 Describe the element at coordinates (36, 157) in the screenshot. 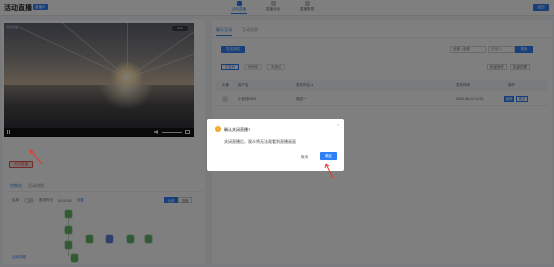

I see `annotation-arrow-left` at that location.